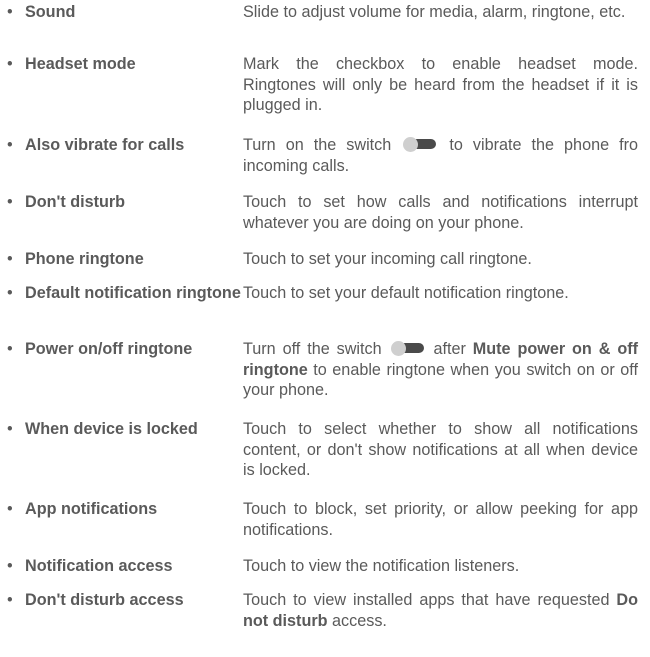  I want to click on term-label: Notification access, so click(99, 566).